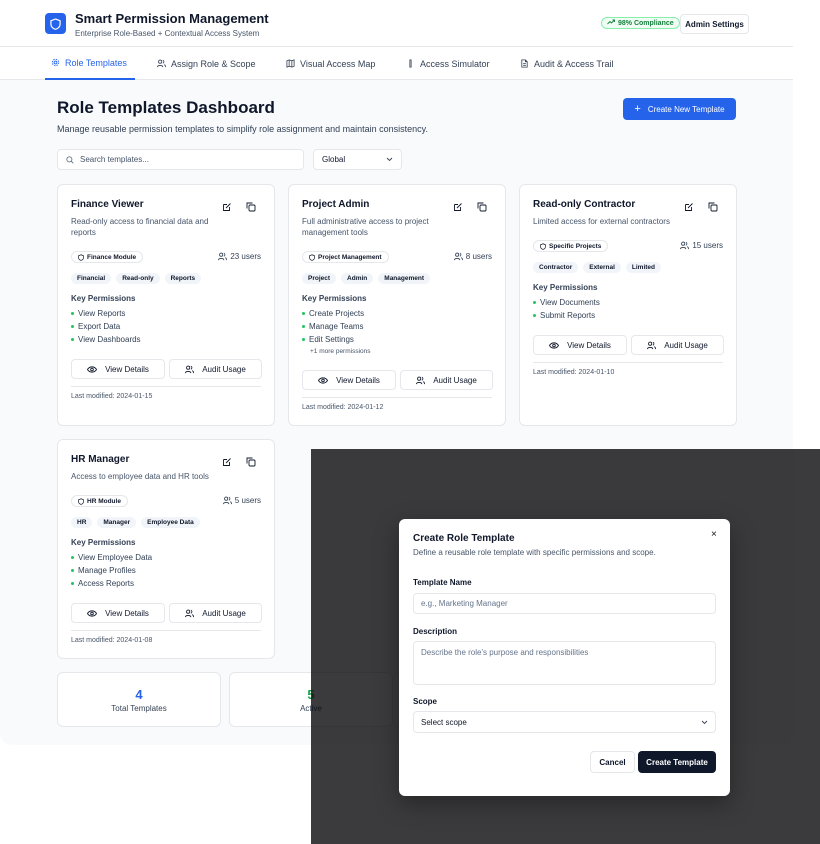  Describe the element at coordinates (714, 24) in the screenshot. I see `admin-settings-button: Admin Settings` at that location.